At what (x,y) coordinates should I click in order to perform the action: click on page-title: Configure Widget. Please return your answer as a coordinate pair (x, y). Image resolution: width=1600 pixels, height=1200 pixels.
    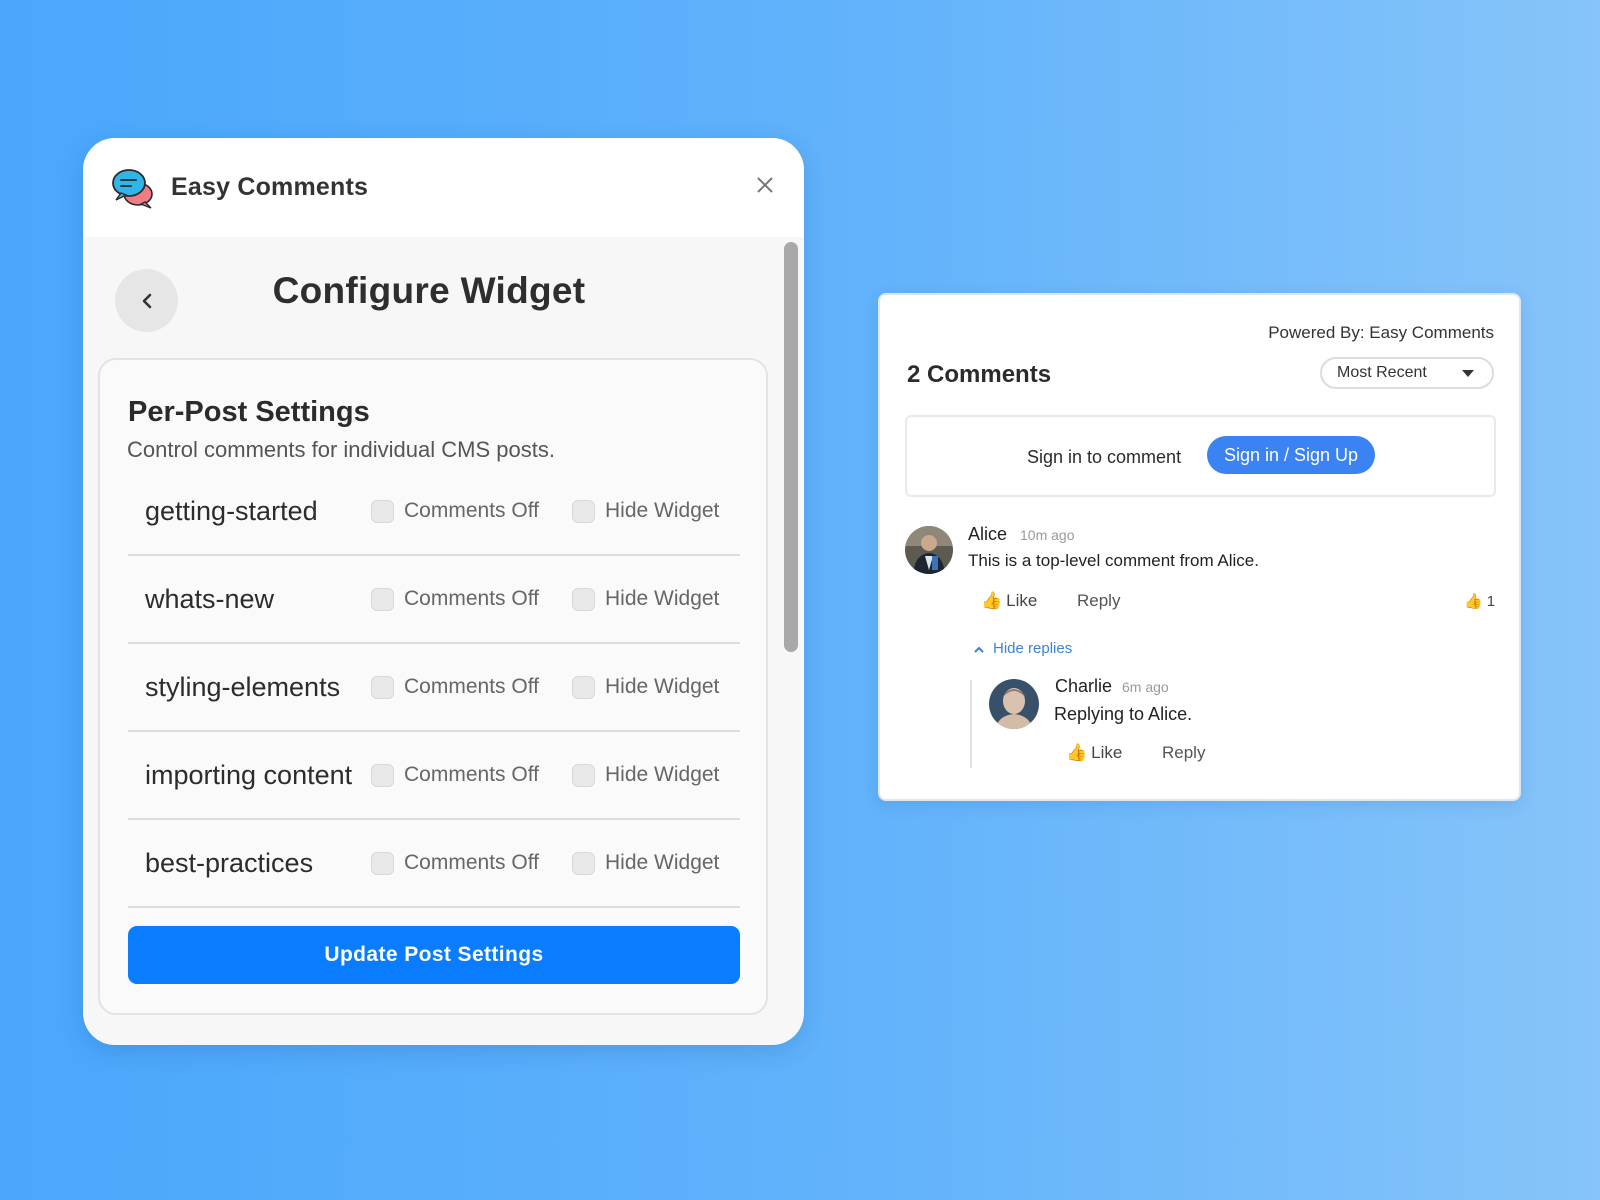
    Looking at the image, I should click on (429, 290).